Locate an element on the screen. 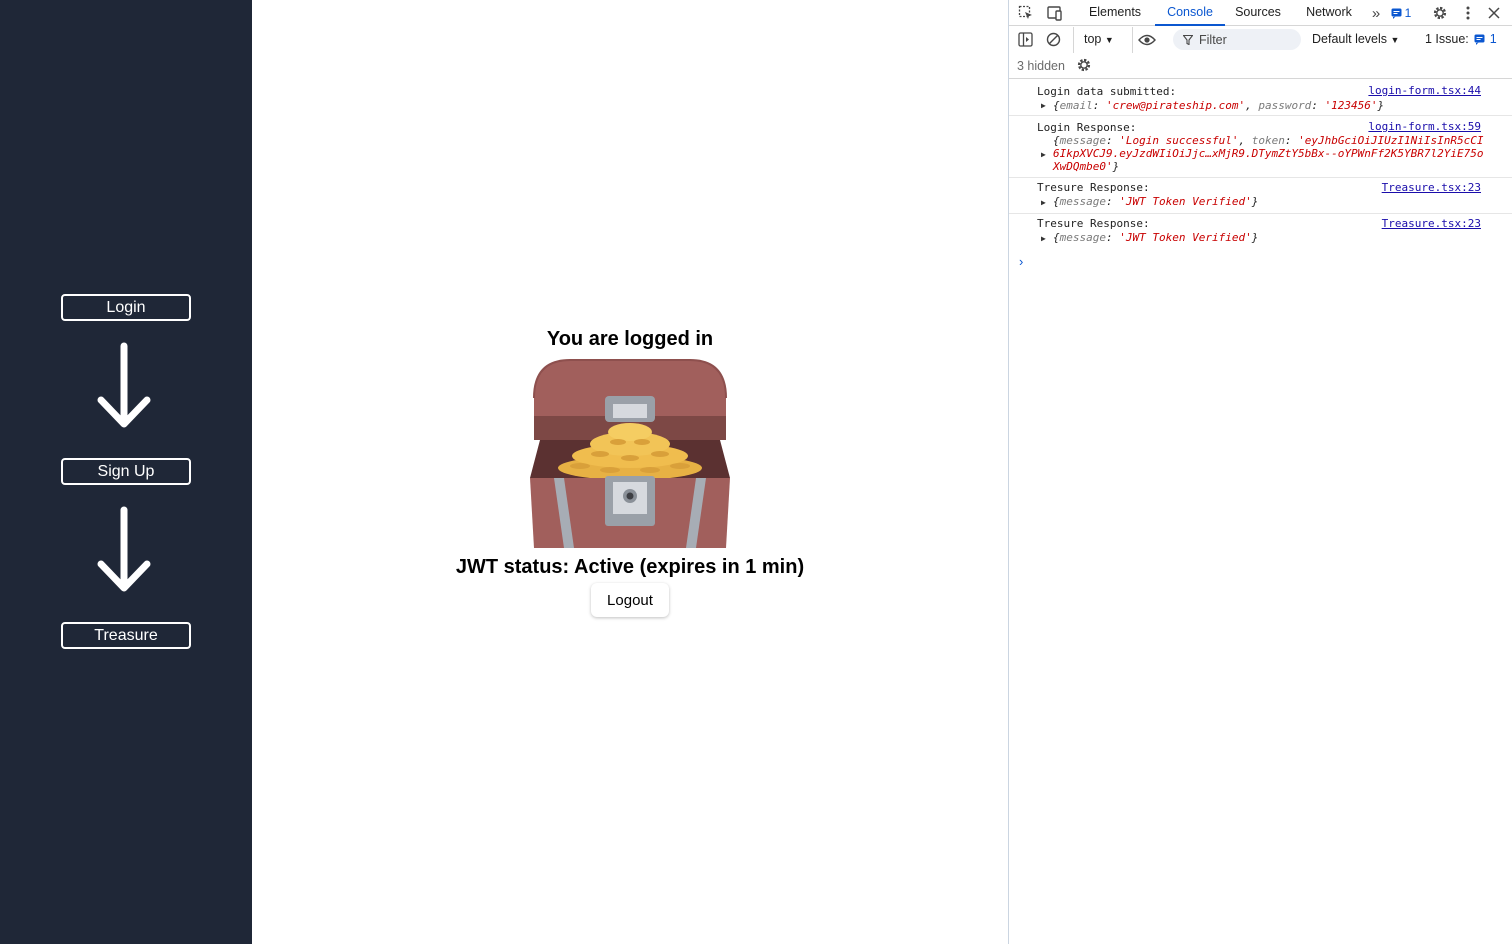 The image size is (1512, 944). inspect-icon is located at coordinates (1026, 13).